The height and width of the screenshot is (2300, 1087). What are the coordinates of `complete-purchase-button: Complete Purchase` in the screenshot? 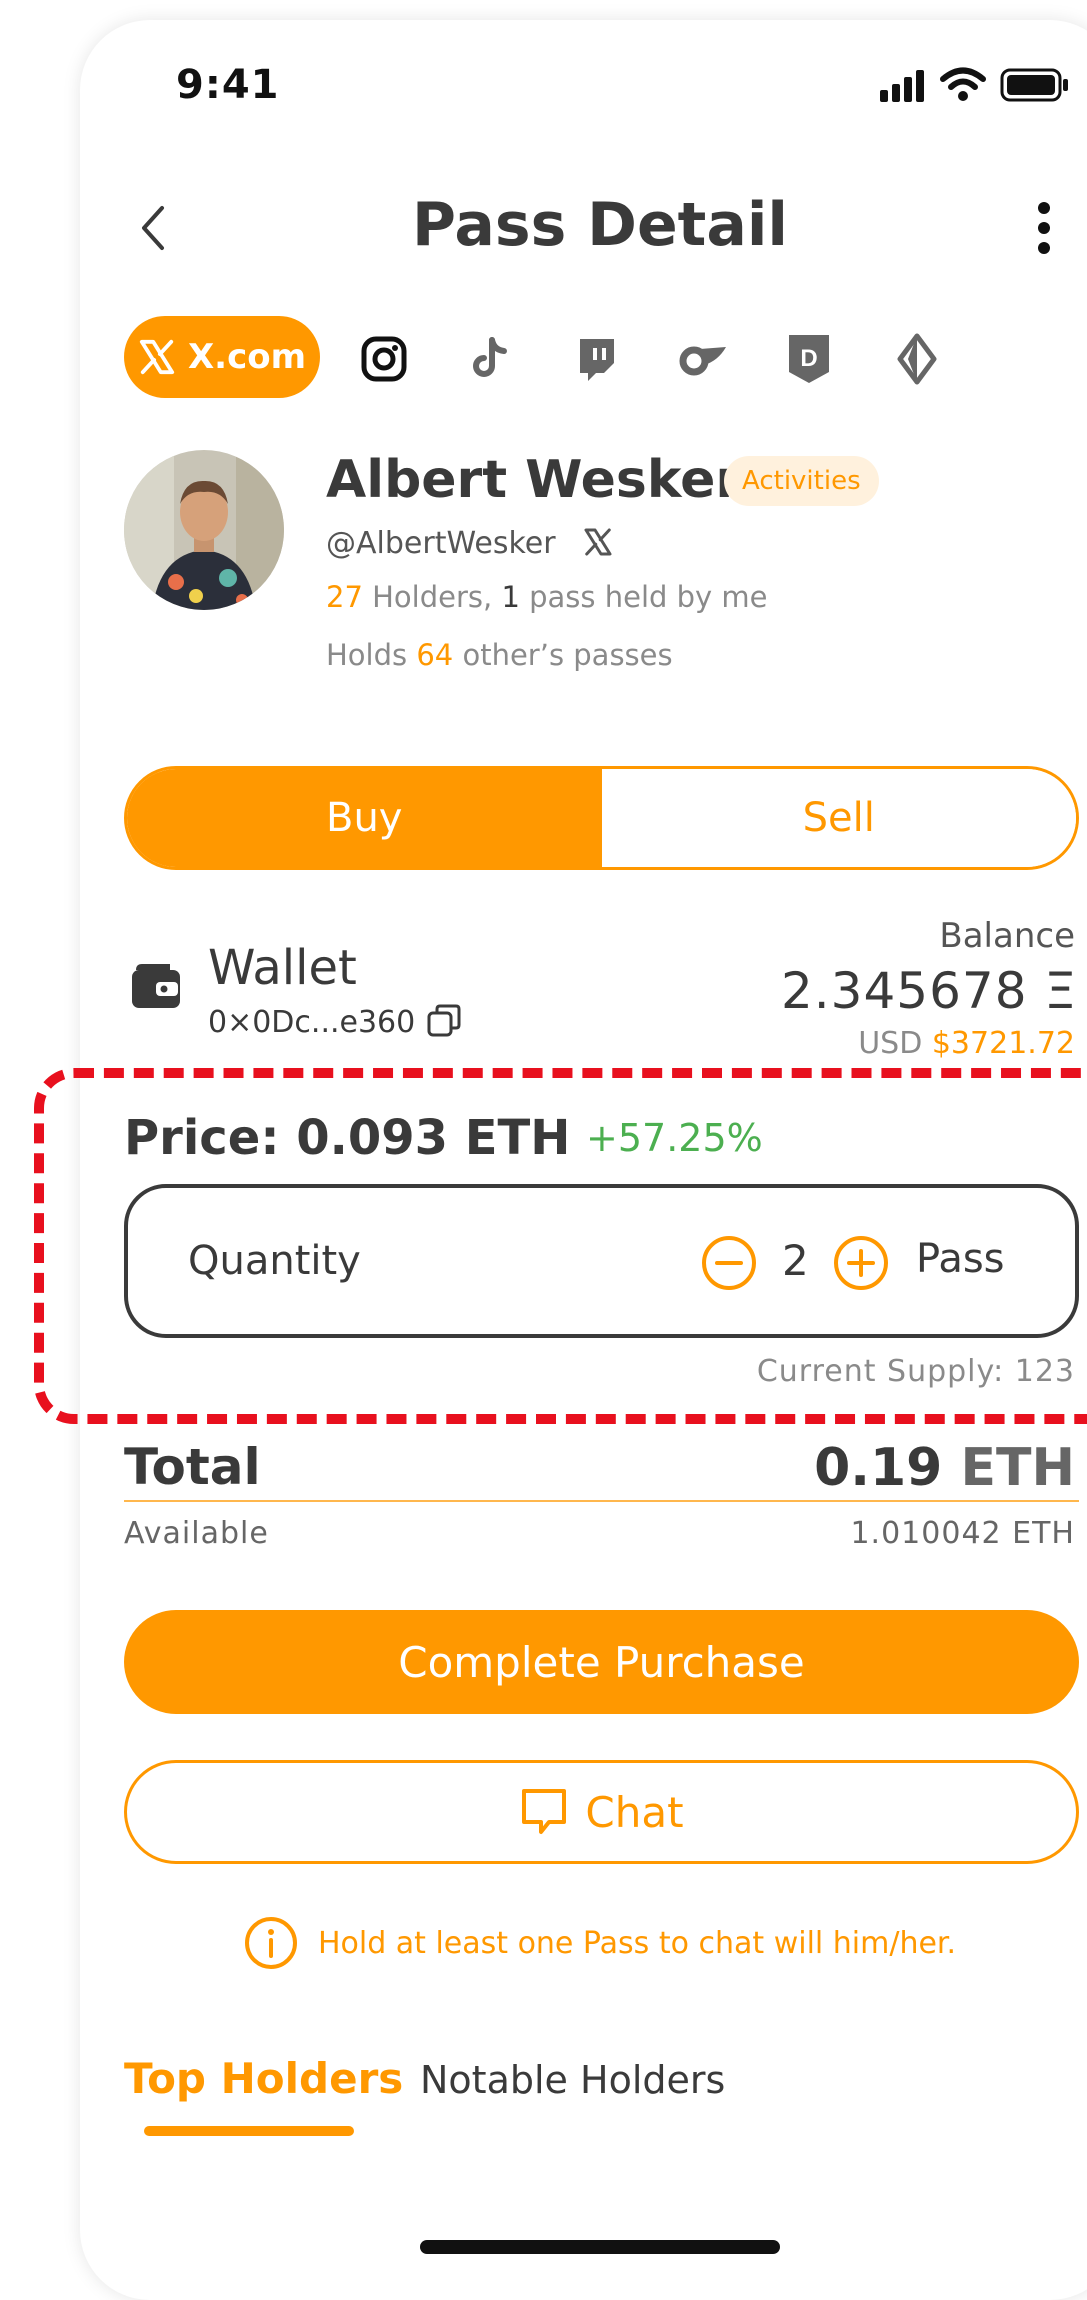 It's located at (601, 1662).